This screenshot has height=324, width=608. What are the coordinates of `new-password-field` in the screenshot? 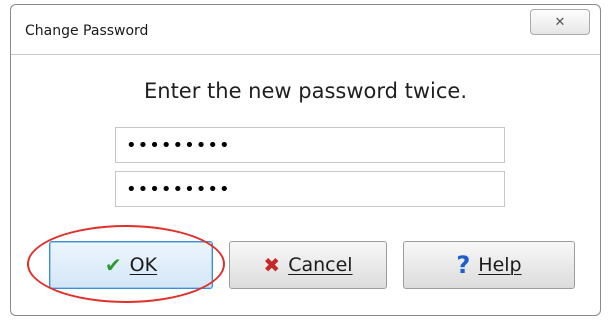 It's located at (310, 145).